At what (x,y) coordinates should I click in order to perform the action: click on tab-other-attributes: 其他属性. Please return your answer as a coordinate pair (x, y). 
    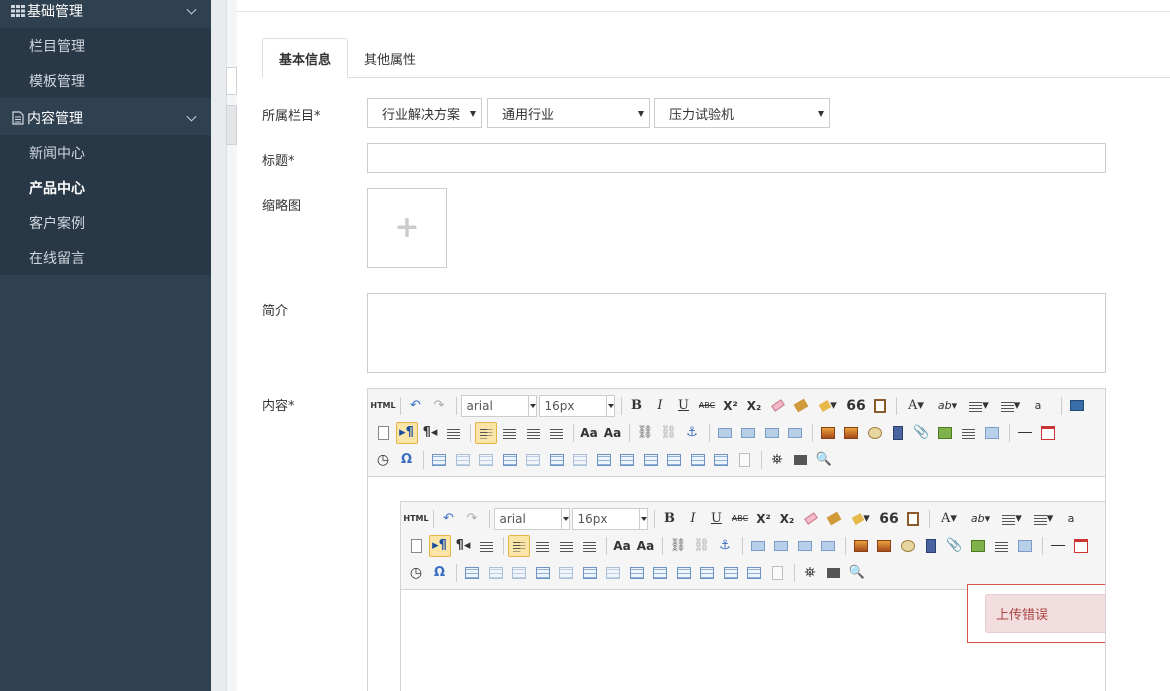
    Looking at the image, I should click on (390, 58).